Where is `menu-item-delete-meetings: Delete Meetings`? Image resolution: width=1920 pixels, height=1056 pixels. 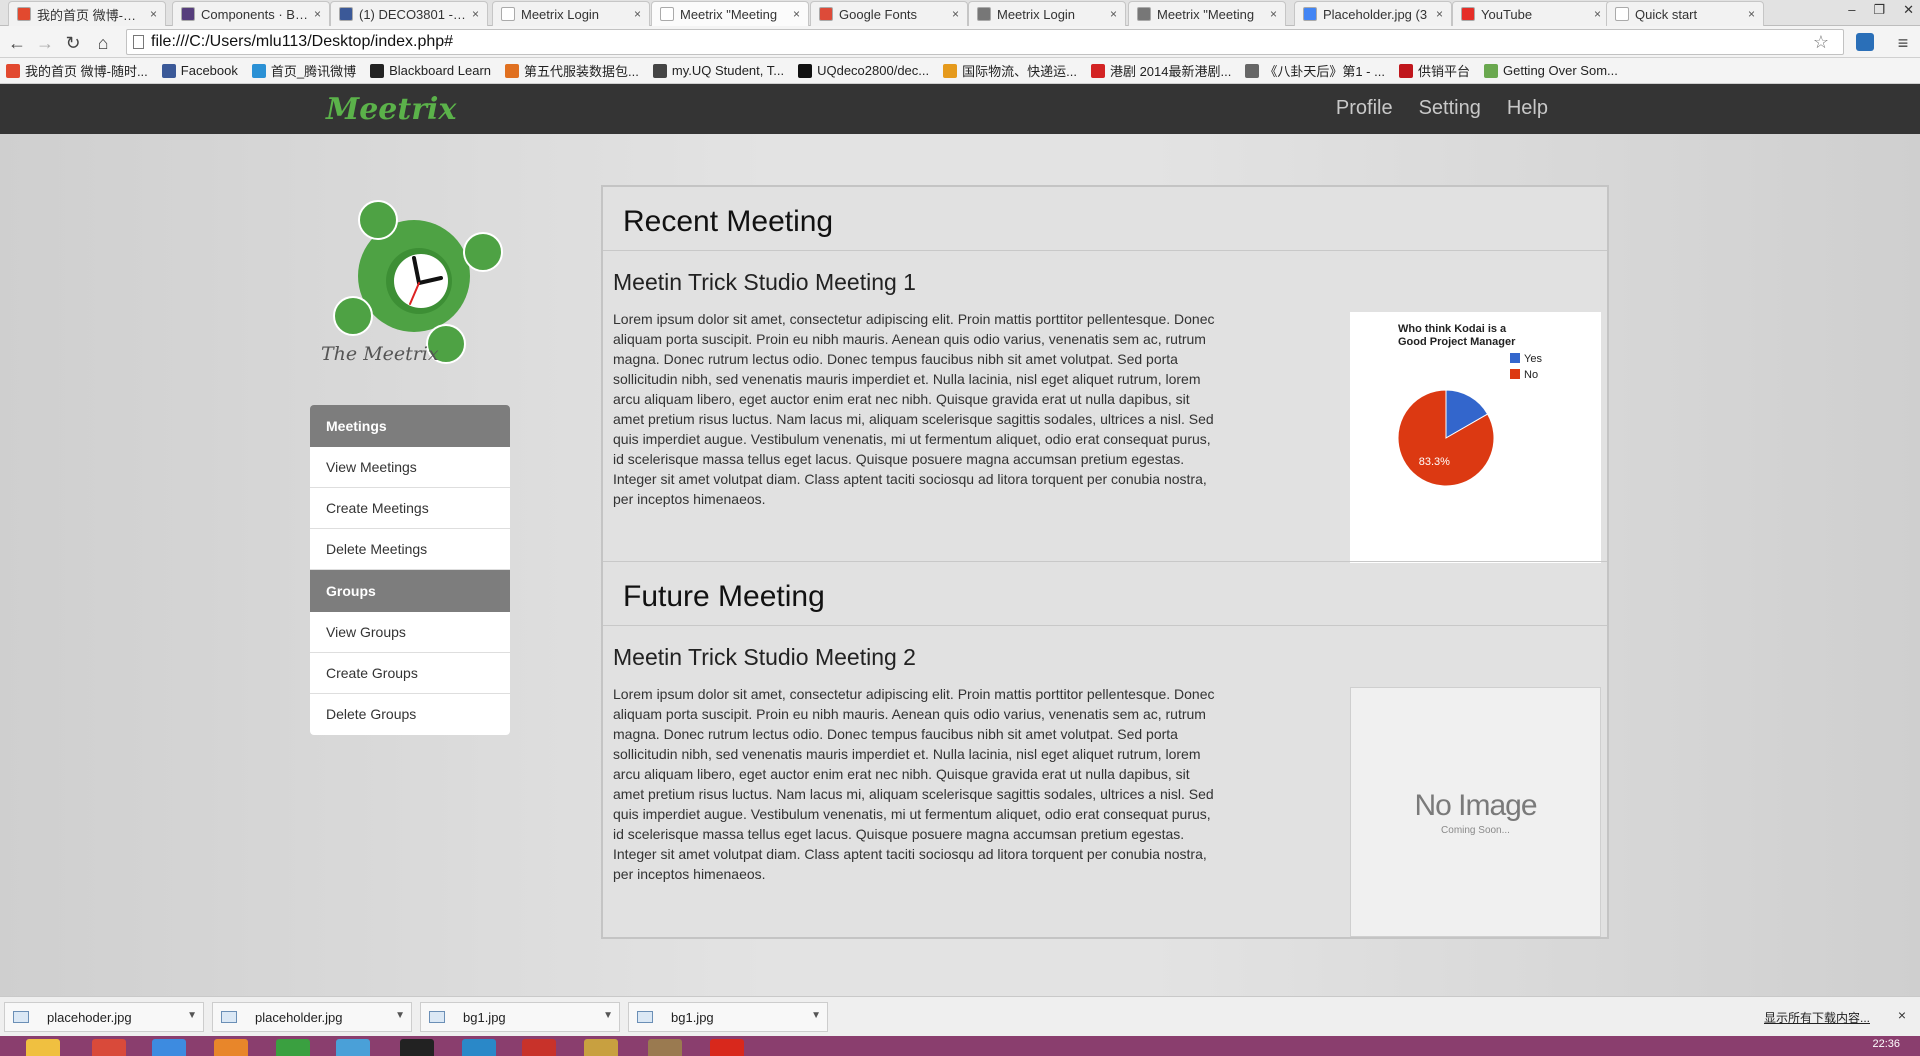 menu-item-delete-meetings: Delete Meetings is located at coordinates (410, 549).